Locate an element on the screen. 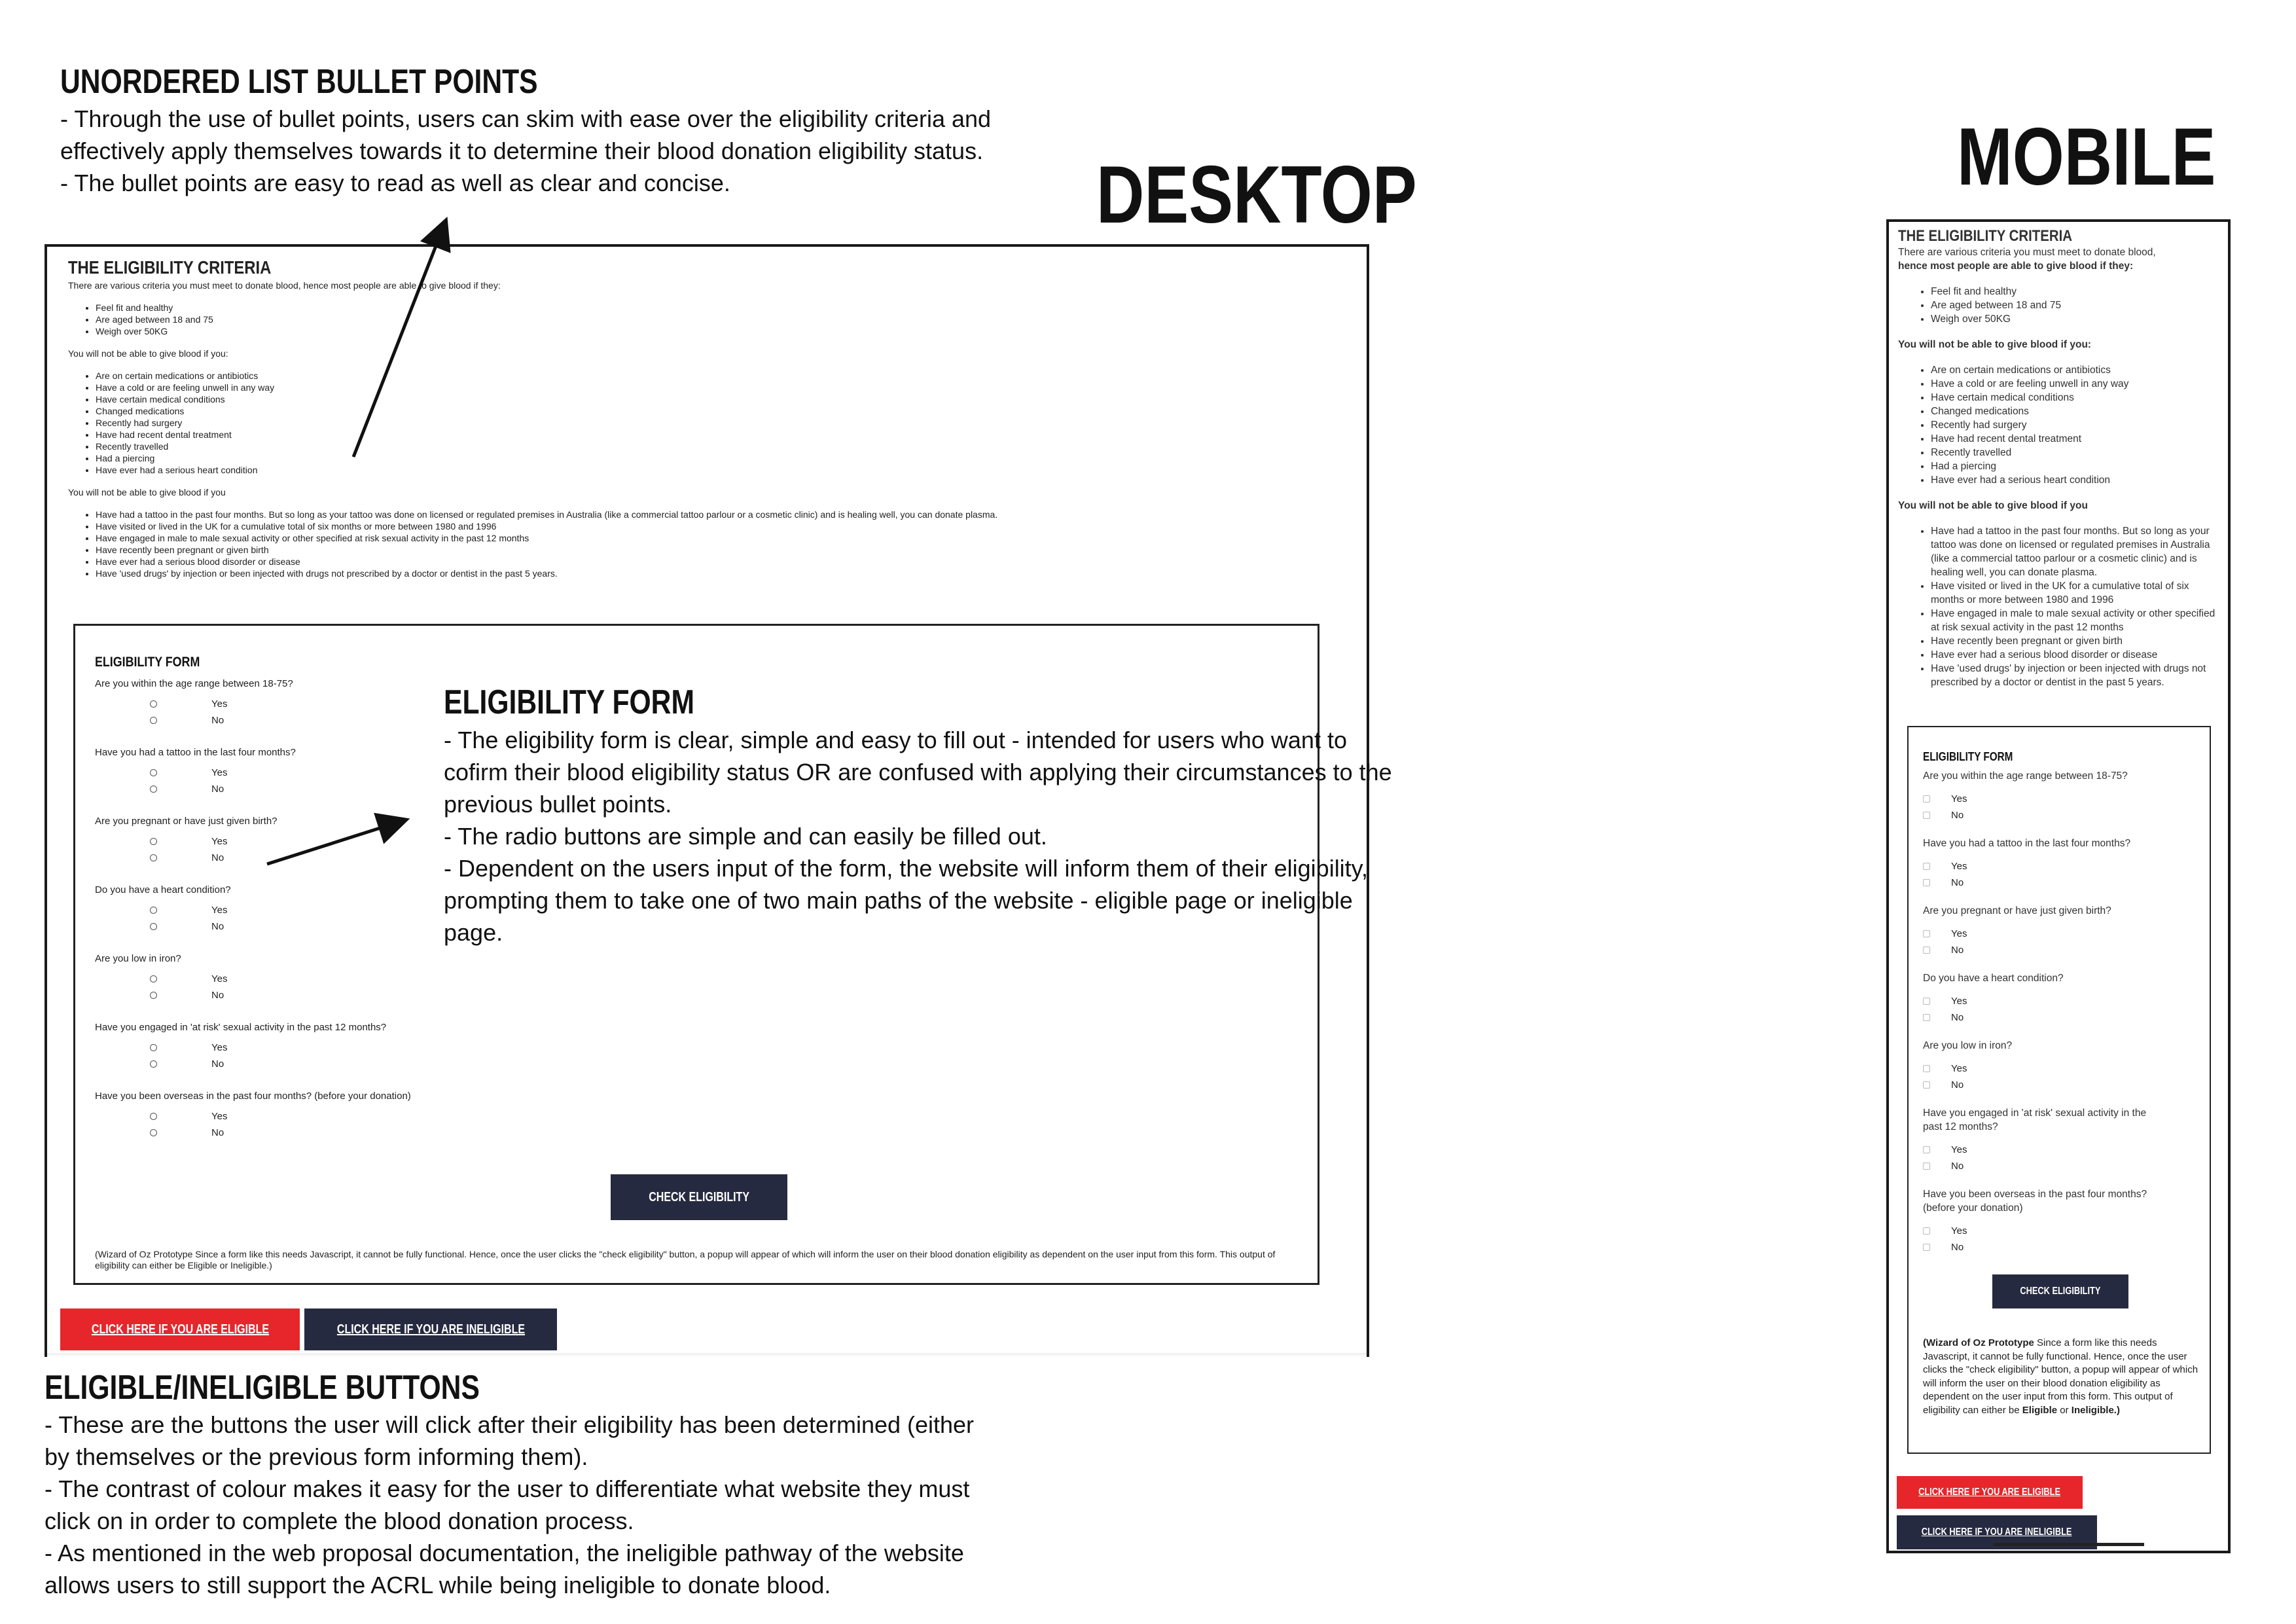 This screenshot has height=1624, width=2296. annotation-buttons-title: ELIGIBLE/INELIGIBLE BUTTONS is located at coordinates (262, 1388).